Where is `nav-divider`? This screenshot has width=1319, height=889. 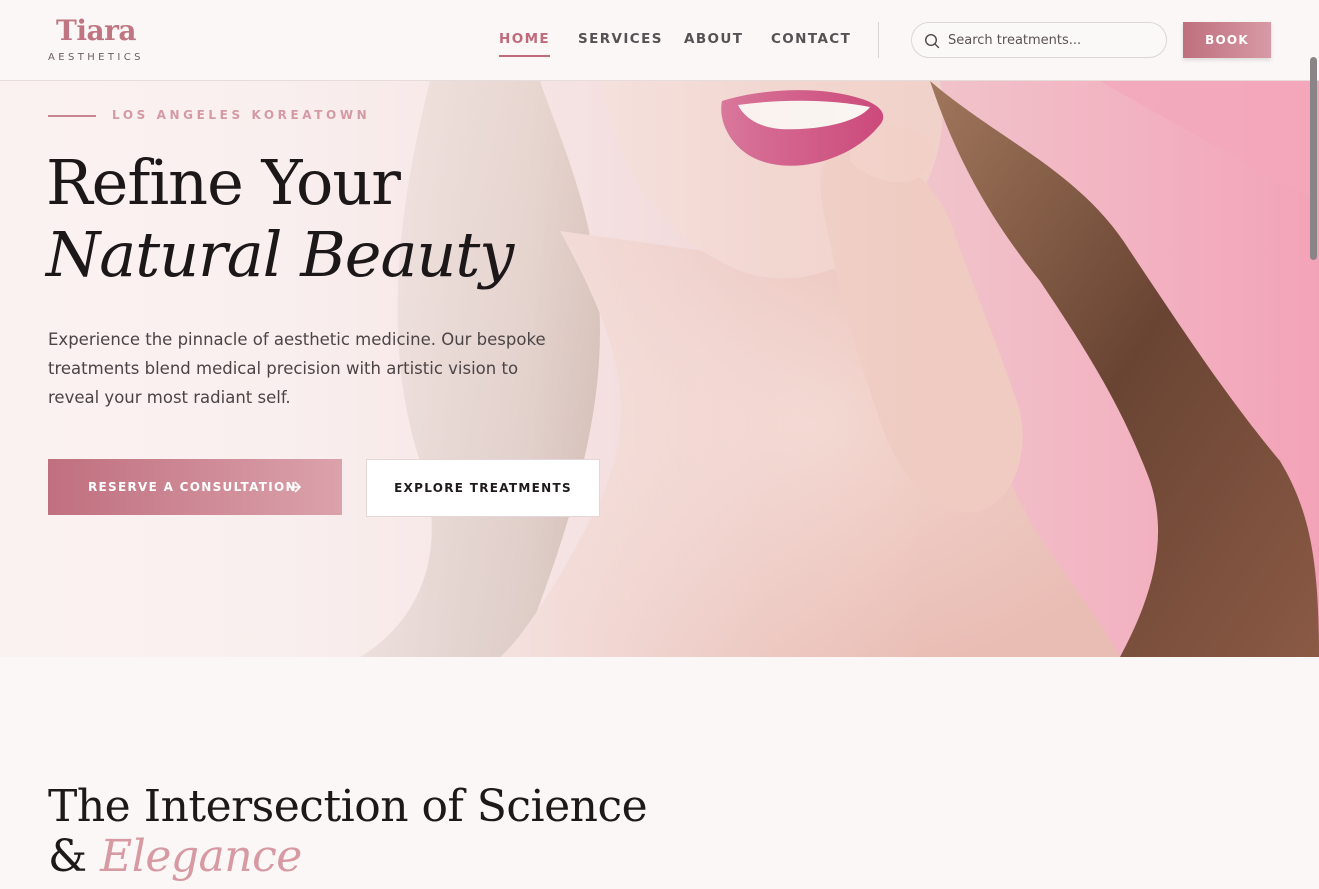 nav-divider is located at coordinates (878, 40).